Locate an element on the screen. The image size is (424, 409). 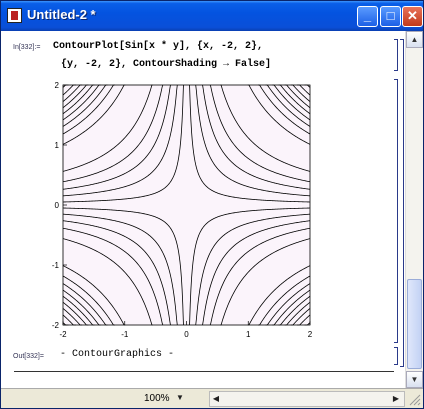
graphics-cell-bracket is located at coordinates (396, 211).